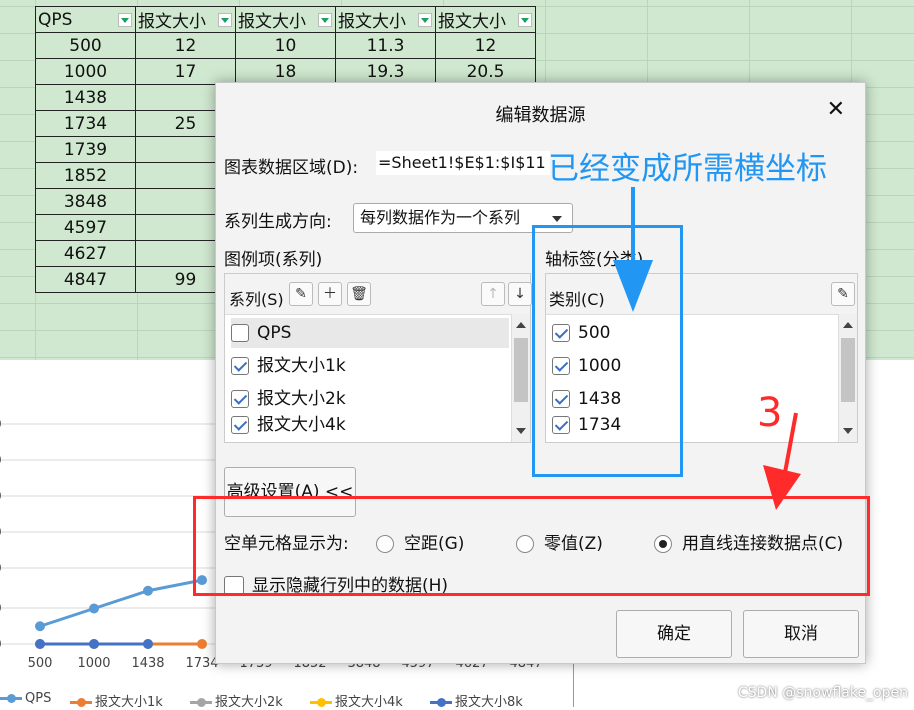  Describe the element at coordinates (782, 461) in the screenshot. I see `red-arrow-icon` at that location.